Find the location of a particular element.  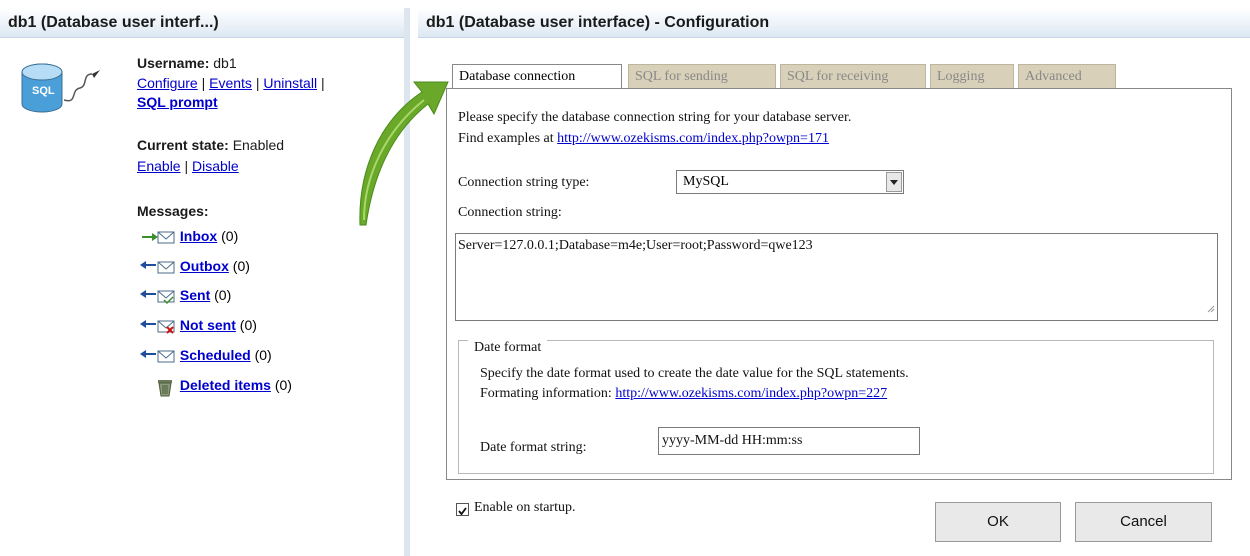

tab-sql-for-receiving: SQL for receiving is located at coordinates (853, 76).